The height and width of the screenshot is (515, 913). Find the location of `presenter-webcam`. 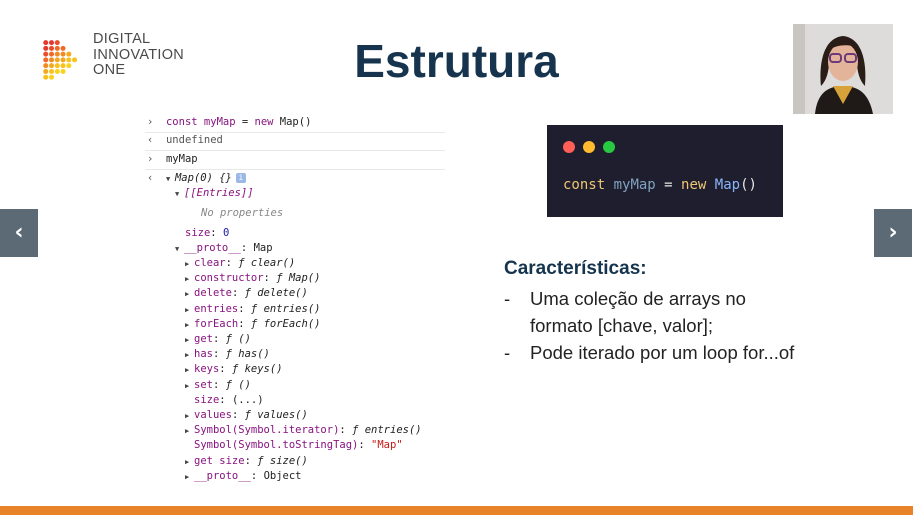

presenter-webcam is located at coordinates (843, 69).